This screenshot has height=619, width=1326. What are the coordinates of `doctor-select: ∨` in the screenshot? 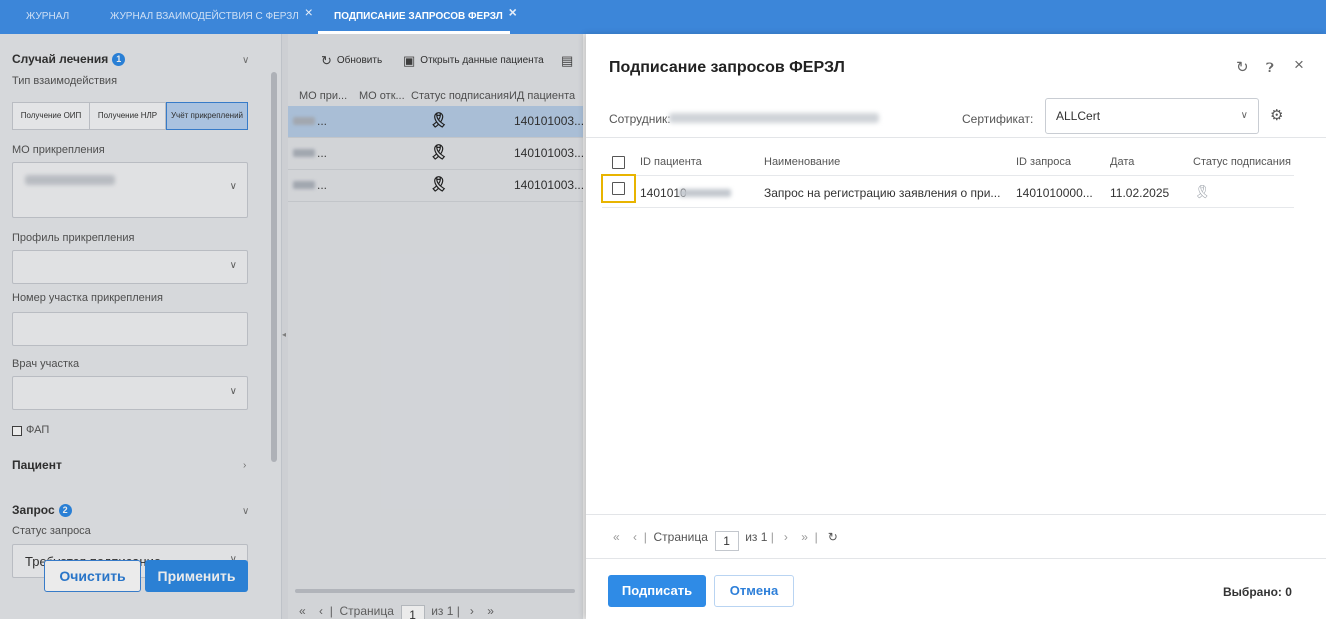 It's located at (130, 393).